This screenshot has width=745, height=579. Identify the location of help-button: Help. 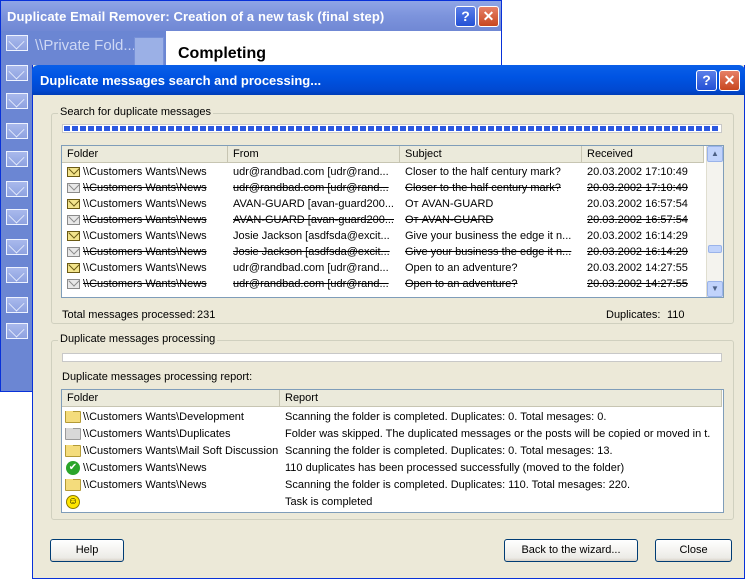
(87, 550).